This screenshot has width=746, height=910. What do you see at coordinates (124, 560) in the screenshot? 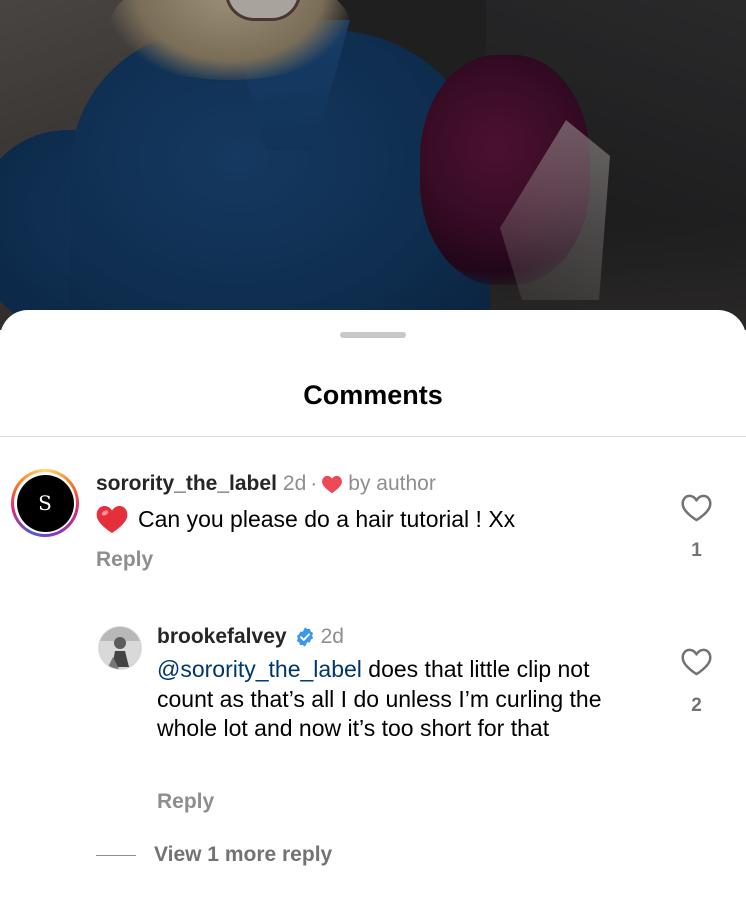
I see `reply-button: Reply` at bounding box center [124, 560].